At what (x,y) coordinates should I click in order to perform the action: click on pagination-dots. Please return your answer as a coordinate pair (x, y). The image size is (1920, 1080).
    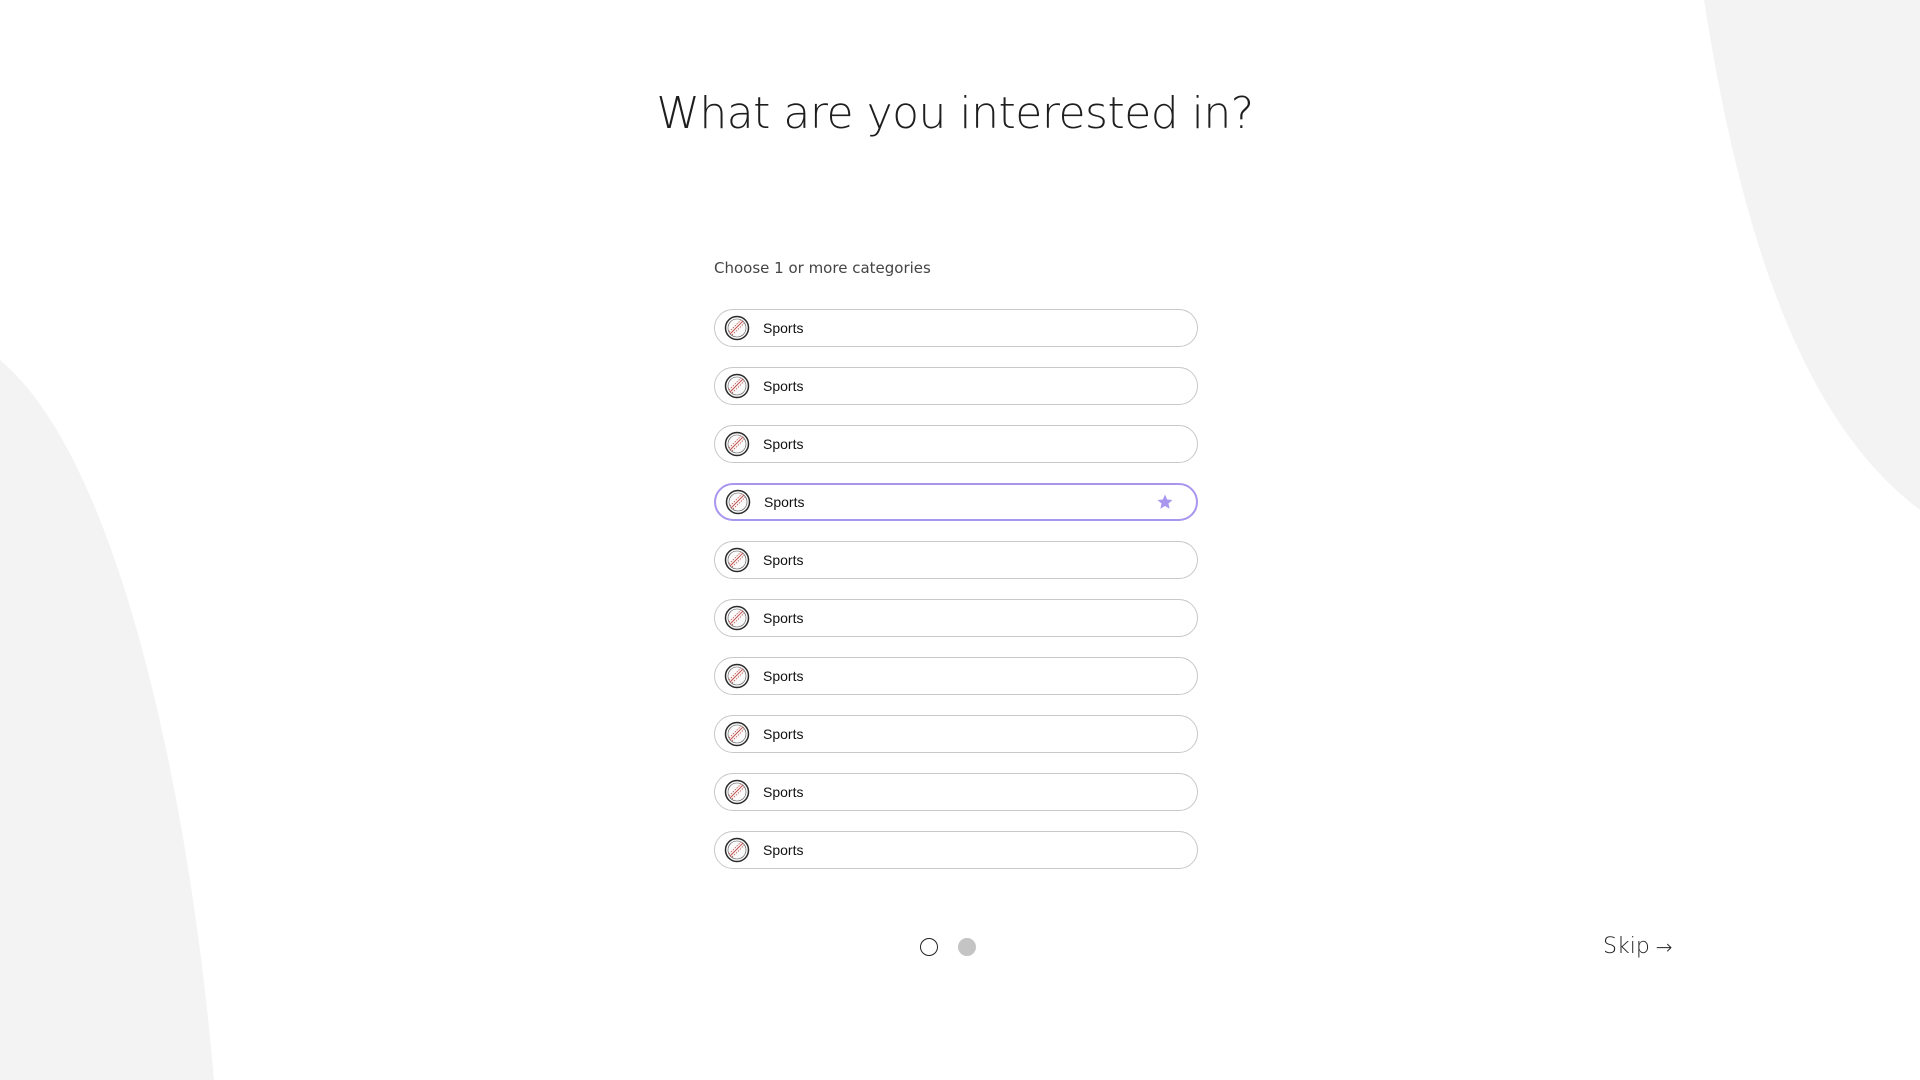
    Looking at the image, I should click on (948, 947).